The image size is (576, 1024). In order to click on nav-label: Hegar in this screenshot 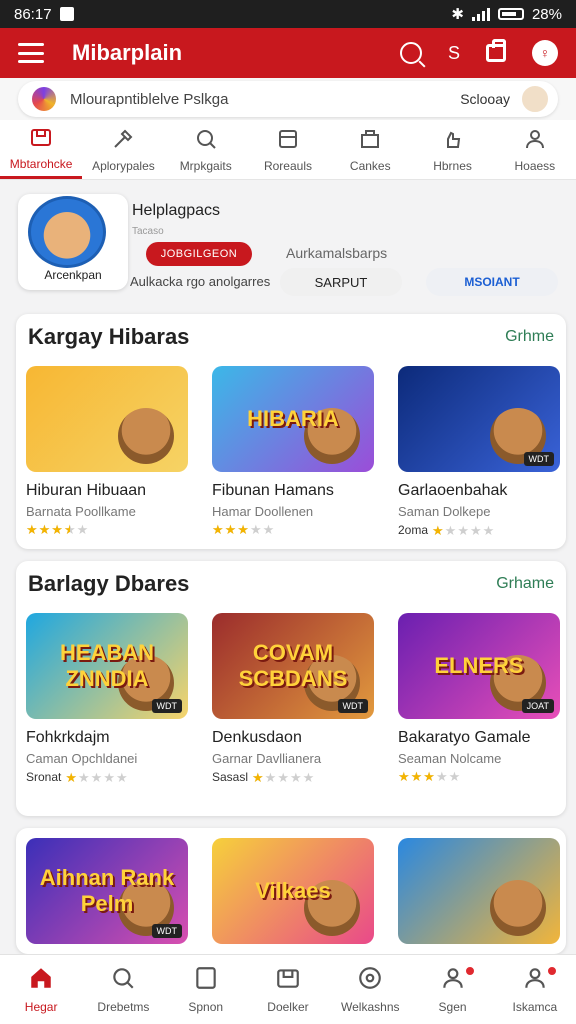, I will do `click(41, 1007)`.